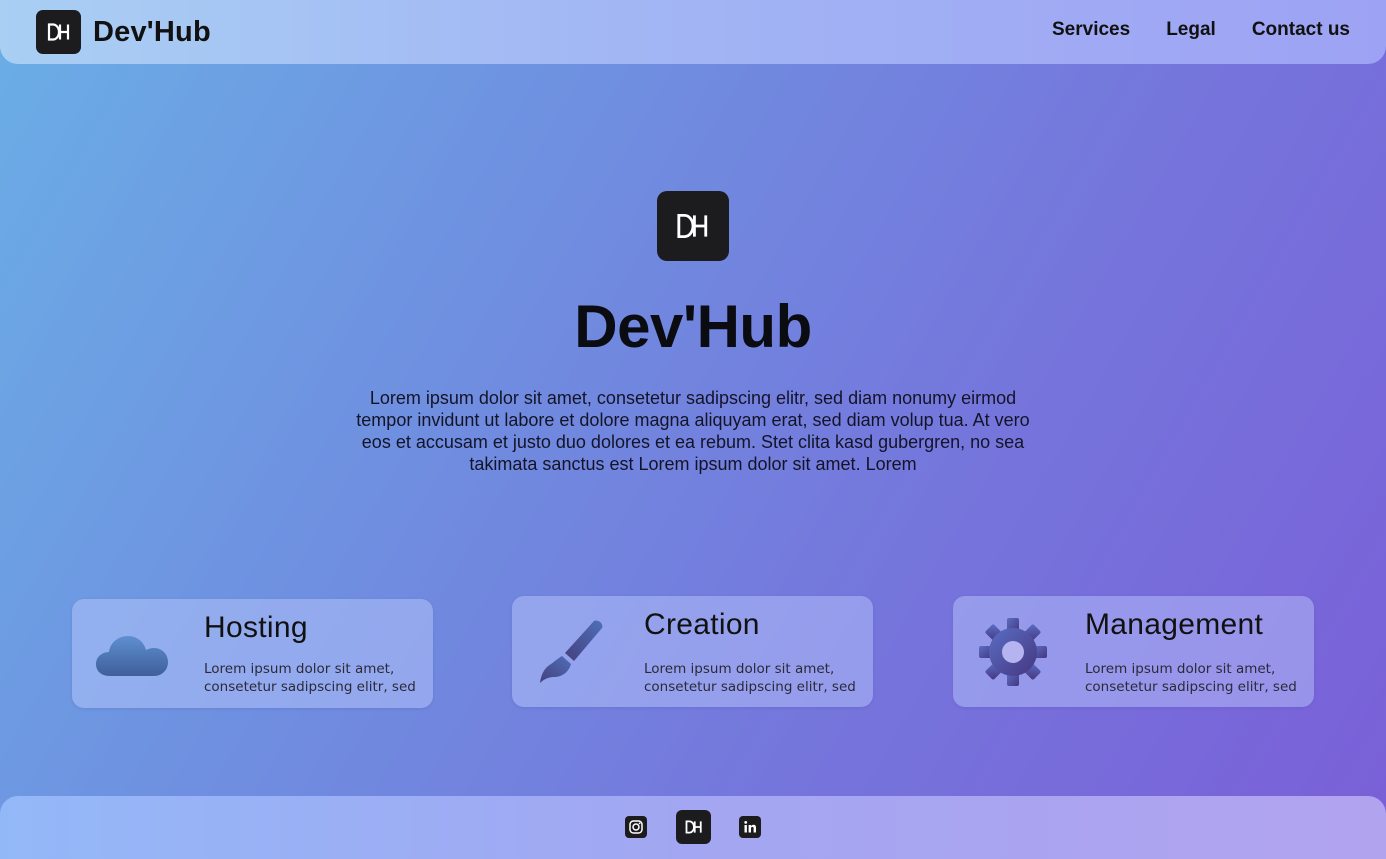 The width and height of the screenshot is (1386, 859). What do you see at coordinates (1301, 30) in the screenshot?
I see `nav-link-contact: Contact us` at bounding box center [1301, 30].